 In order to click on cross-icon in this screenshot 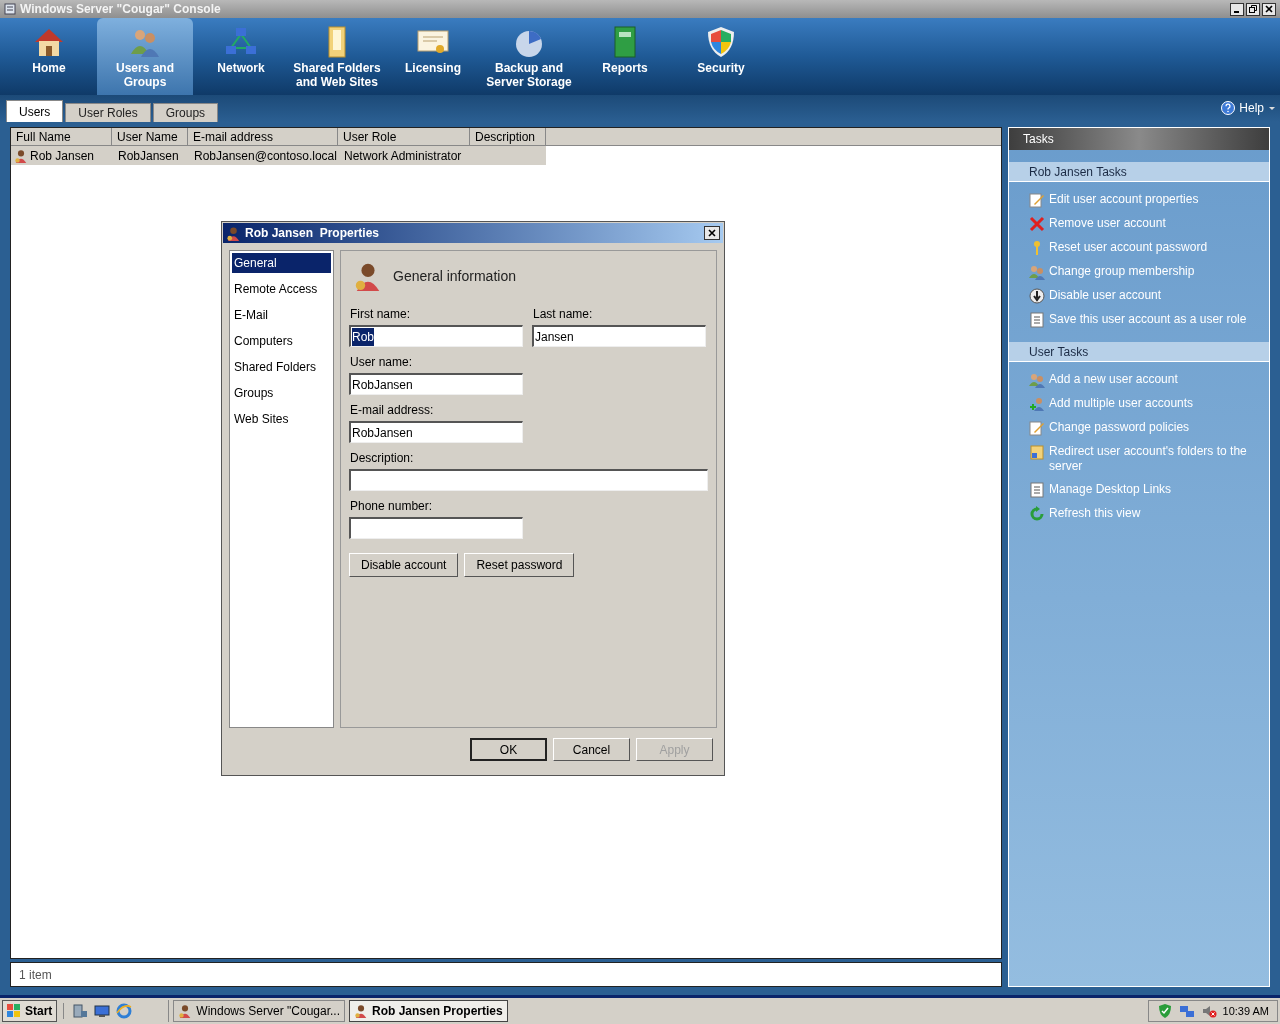, I will do `click(1037, 224)`.